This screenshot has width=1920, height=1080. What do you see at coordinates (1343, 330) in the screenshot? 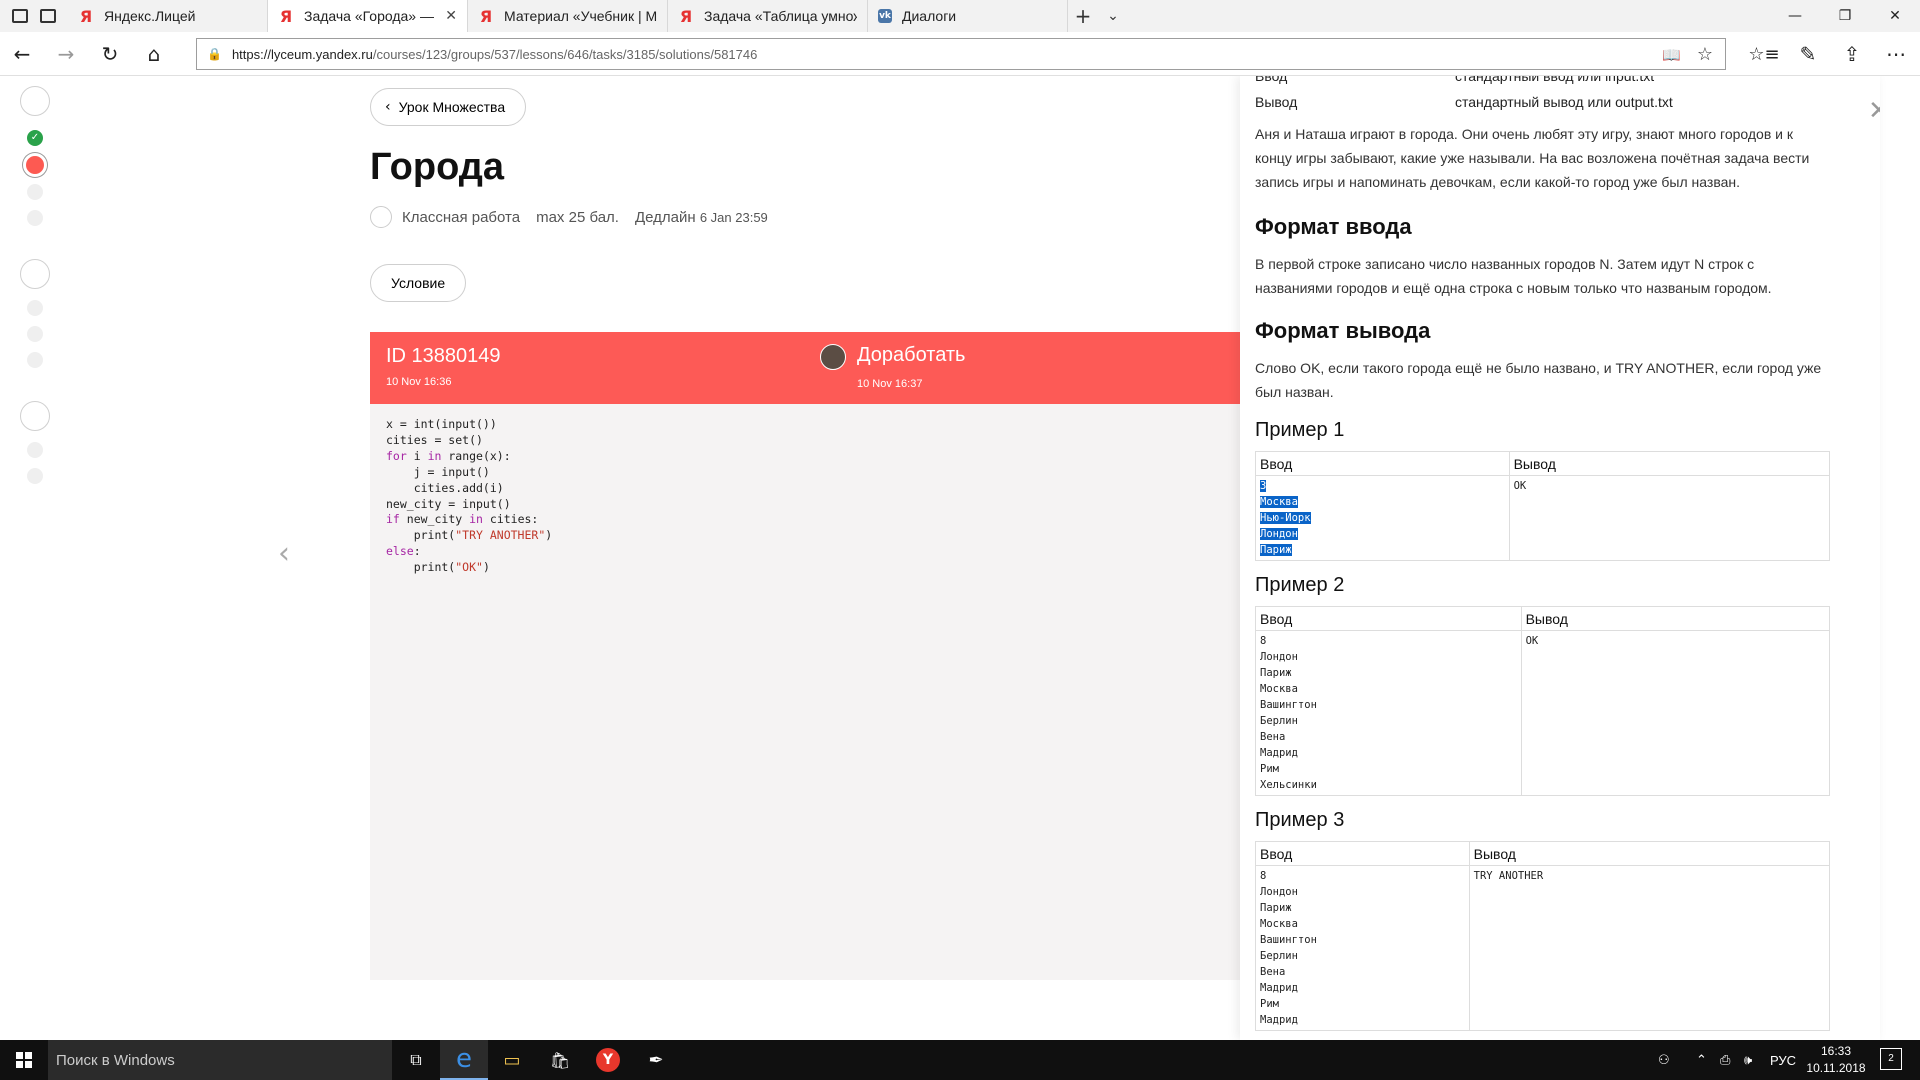
I see `output-format-title: Формат вывода` at bounding box center [1343, 330].